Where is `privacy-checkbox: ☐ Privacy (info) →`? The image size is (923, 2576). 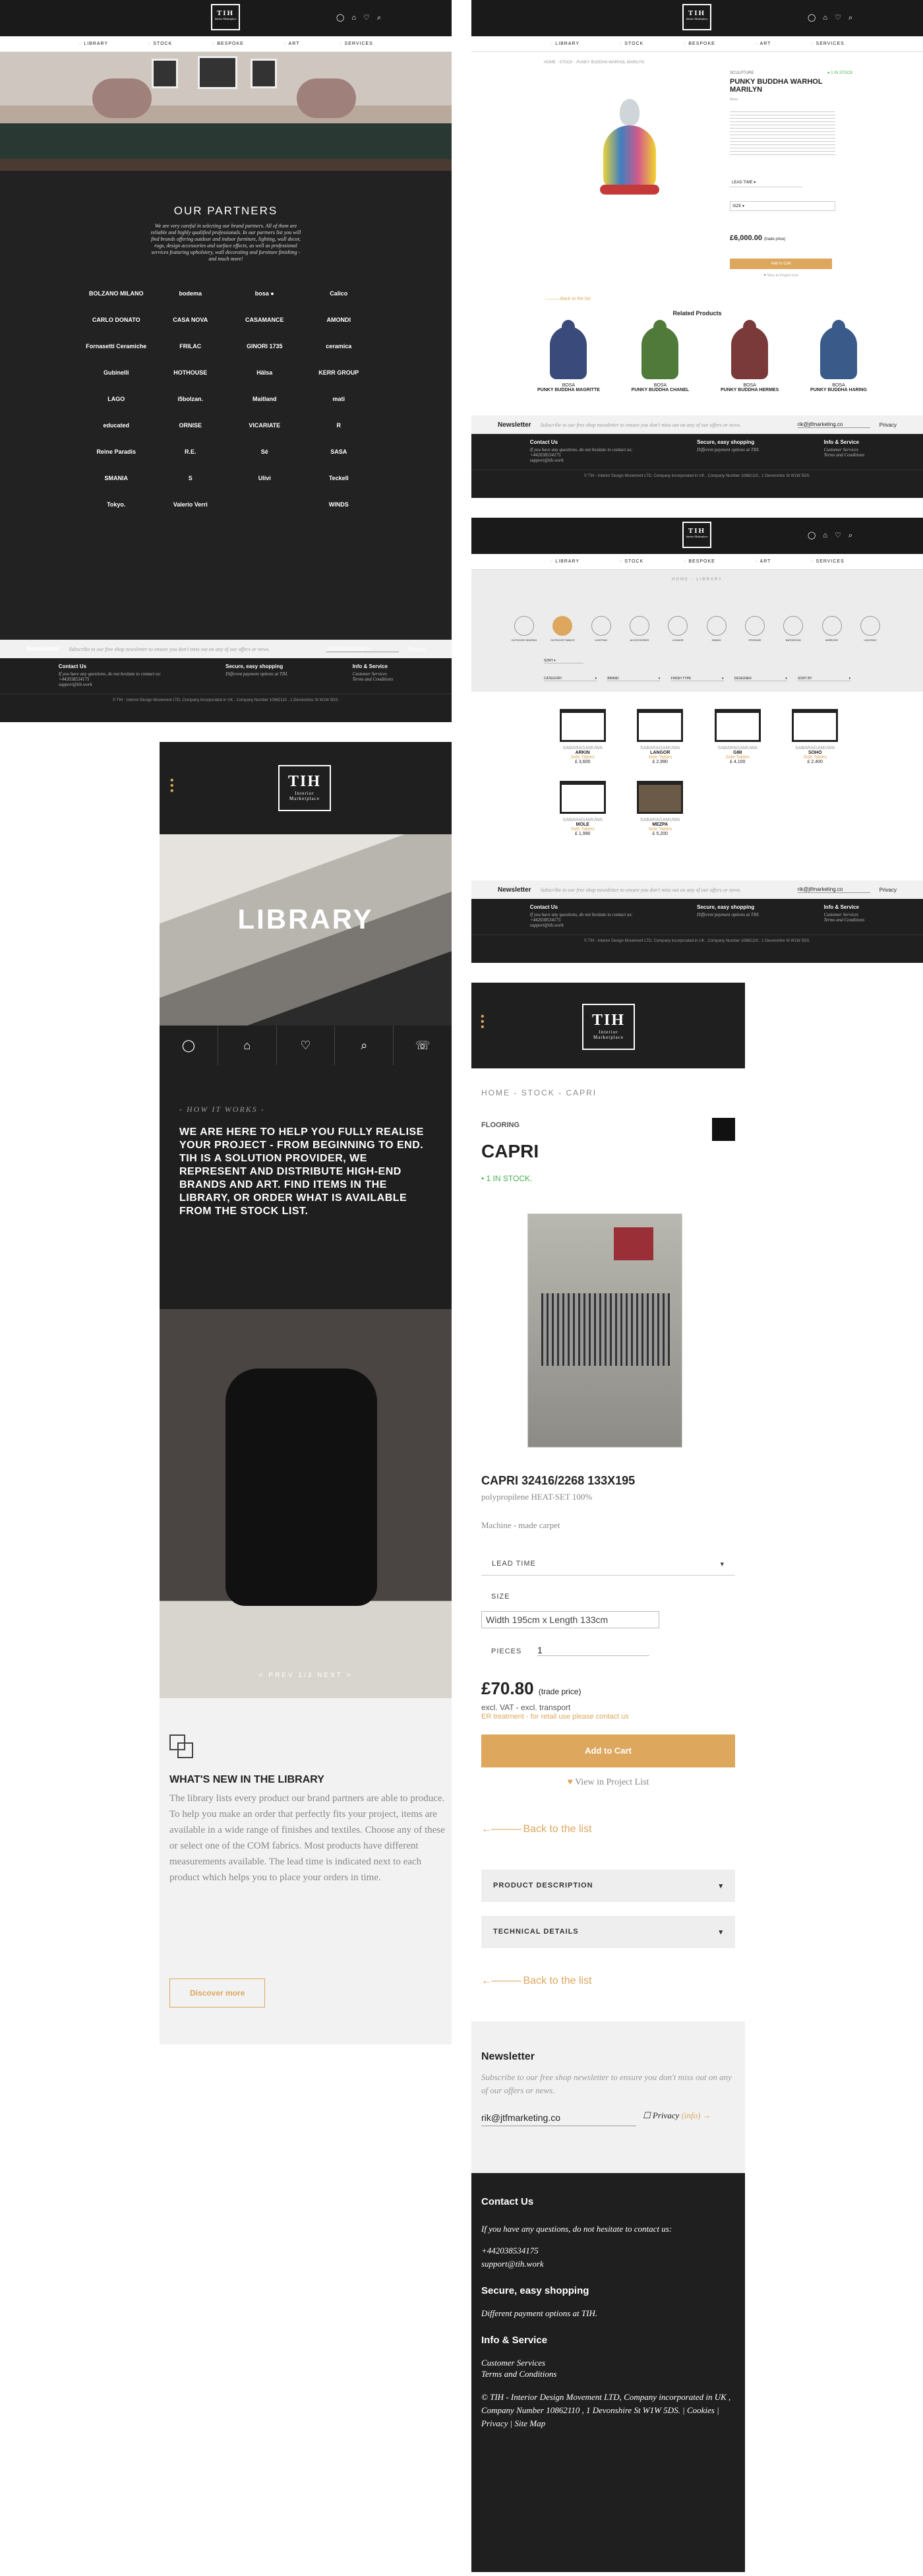
privacy-checkbox: ☐ Privacy (info) → is located at coordinates (677, 2115).